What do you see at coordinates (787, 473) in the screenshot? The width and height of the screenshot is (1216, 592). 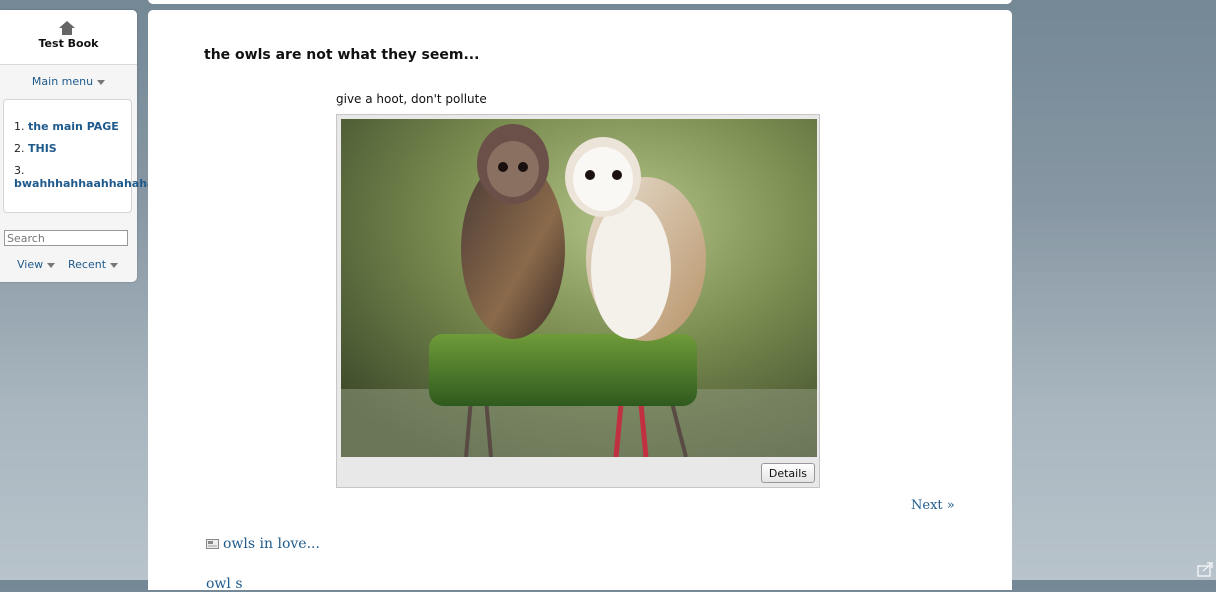 I see `details-button: Details` at bounding box center [787, 473].